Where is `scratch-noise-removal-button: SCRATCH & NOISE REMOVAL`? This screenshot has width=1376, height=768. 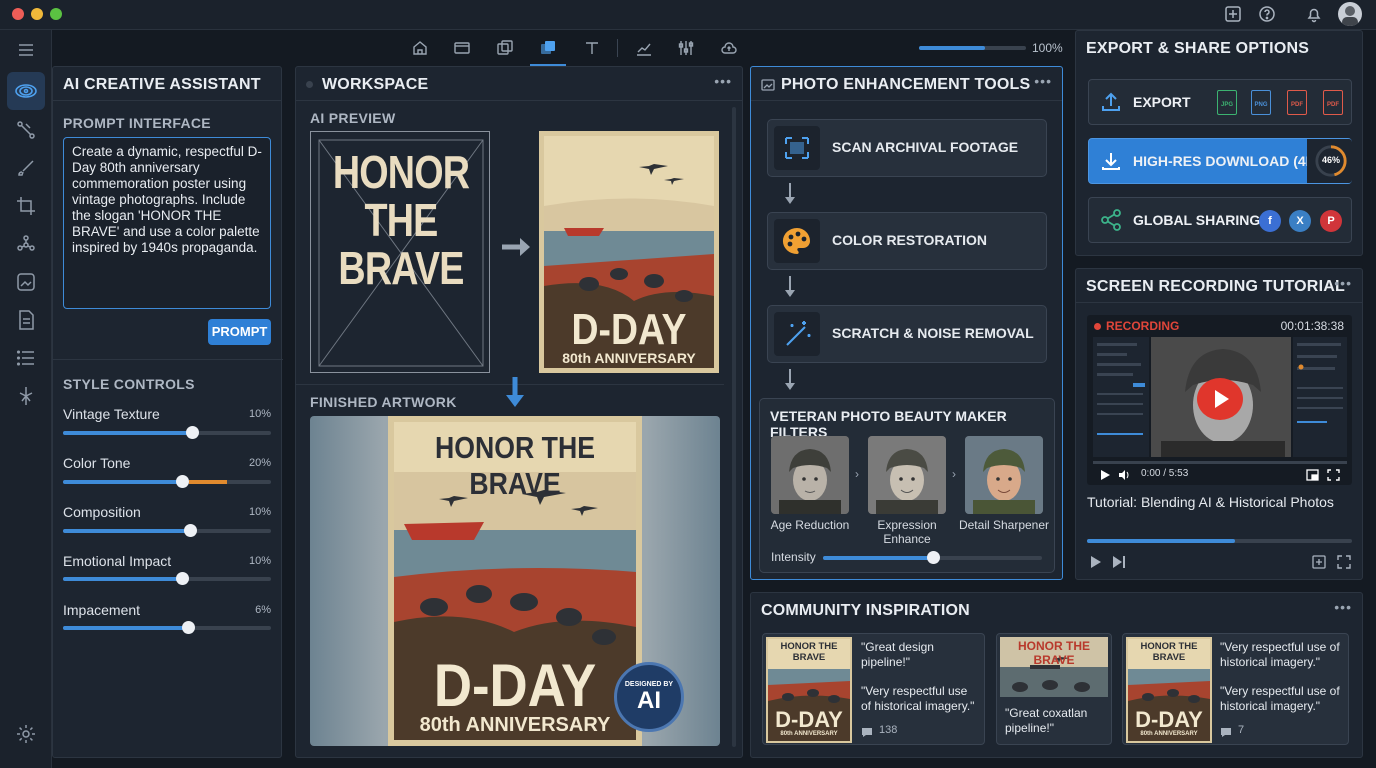 scratch-noise-removal-button: SCRATCH & NOISE REMOVAL is located at coordinates (907, 334).